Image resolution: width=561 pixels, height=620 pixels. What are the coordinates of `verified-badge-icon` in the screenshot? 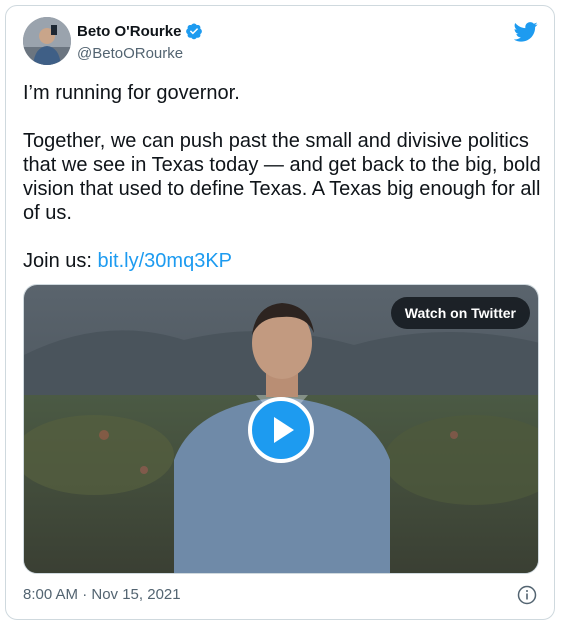 It's located at (194, 31).